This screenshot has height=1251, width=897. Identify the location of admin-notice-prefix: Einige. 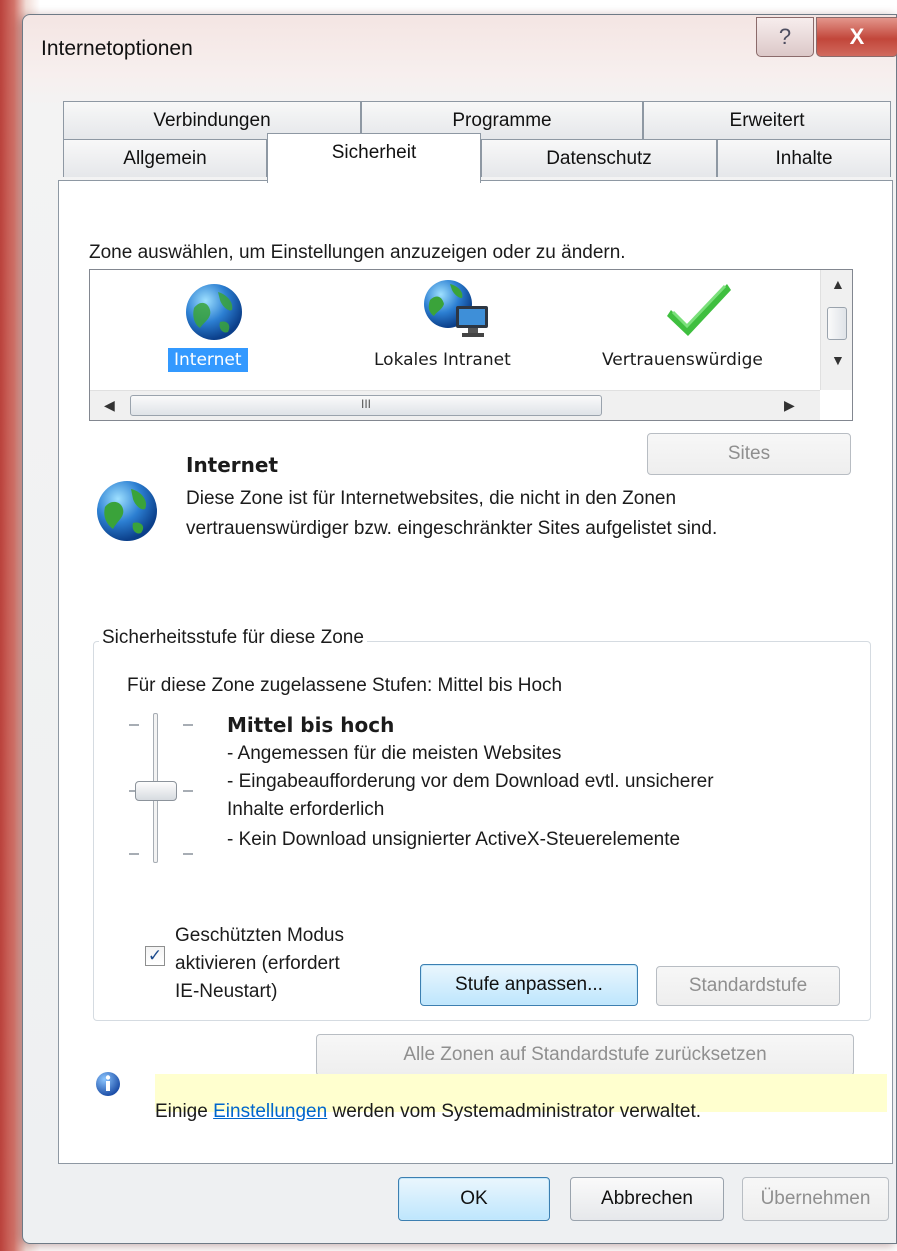
(181, 1111).